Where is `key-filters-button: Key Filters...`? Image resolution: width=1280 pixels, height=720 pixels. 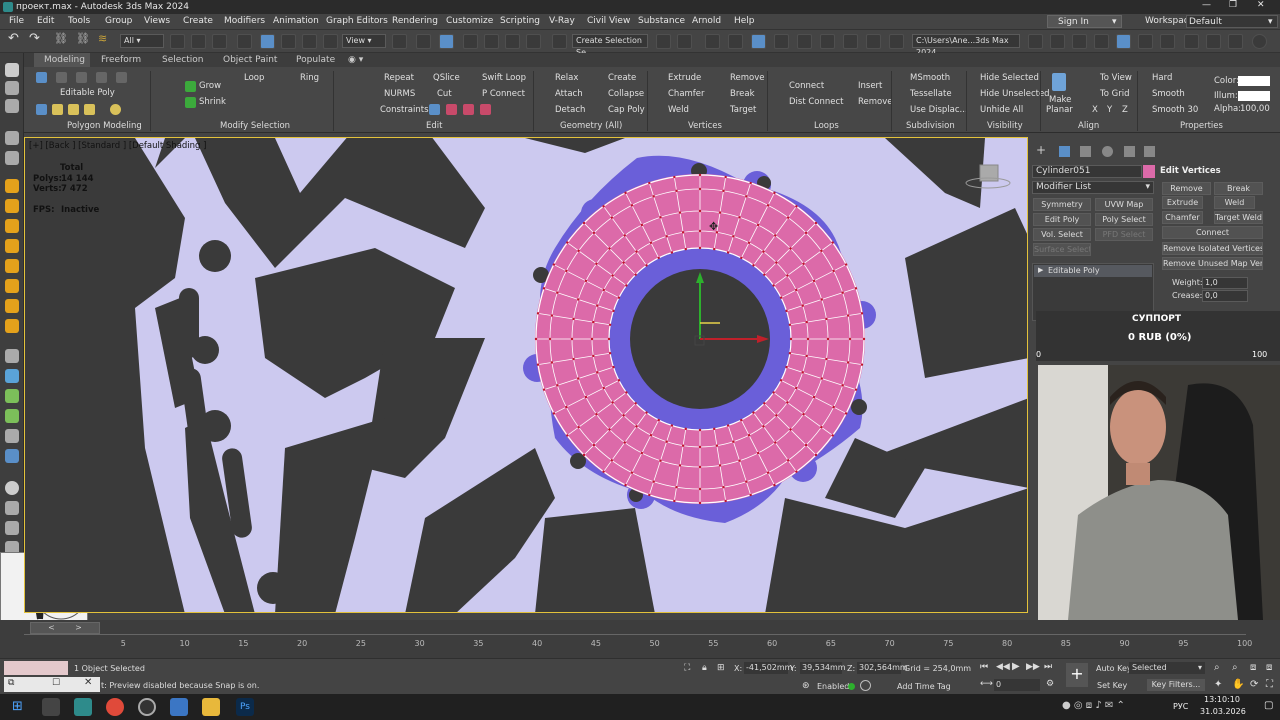
key-filters-button: Key Filters... is located at coordinates (1176, 685).